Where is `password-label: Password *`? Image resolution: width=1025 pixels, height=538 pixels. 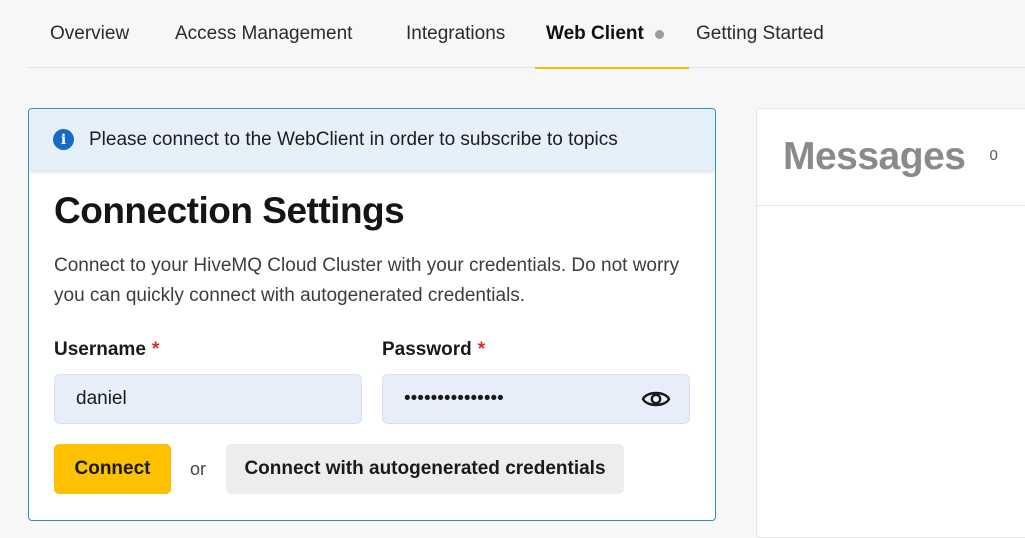 password-label: Password * is located at coordinates (433, 350).